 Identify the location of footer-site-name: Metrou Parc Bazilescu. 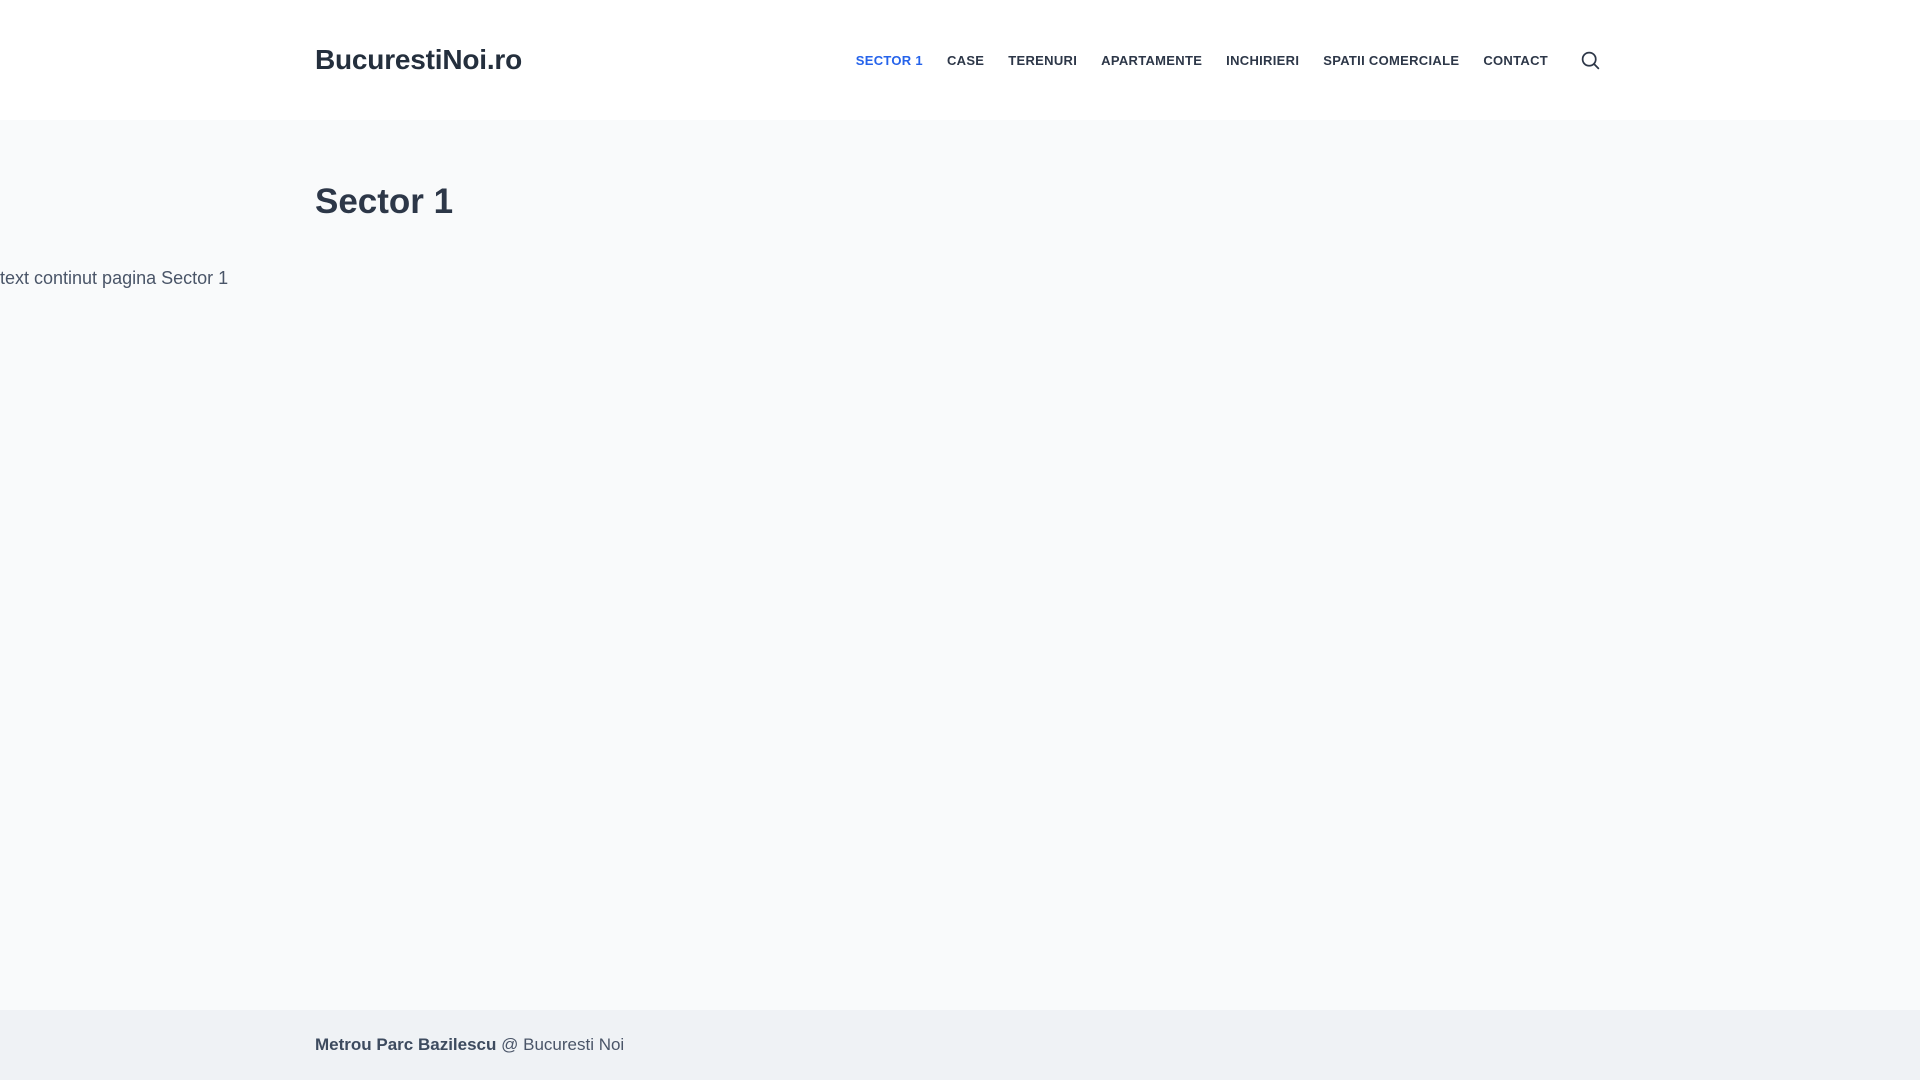
(406, 1044).